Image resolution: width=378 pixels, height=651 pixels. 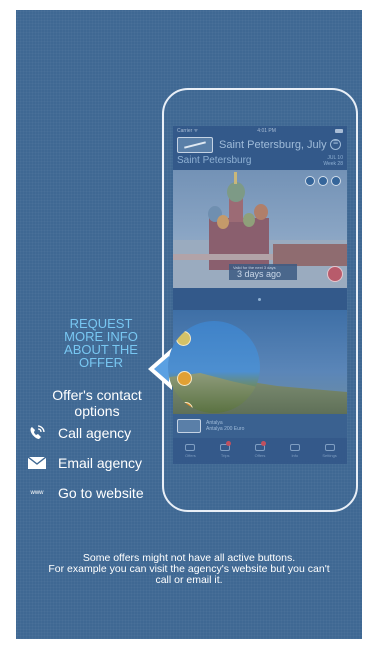 I want to click on email-agency-label: Email agency, so click(x=100, y=463).